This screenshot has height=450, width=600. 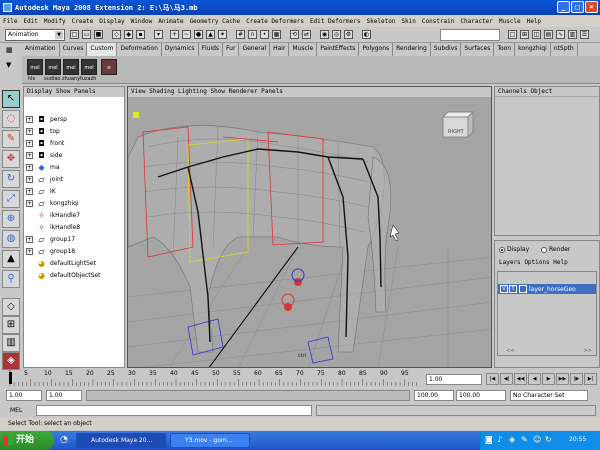 What do you see at coordinates (218, 91) in the screenshot?
I see `viewport-menu-show: Show` at bounding box center [218, 91].